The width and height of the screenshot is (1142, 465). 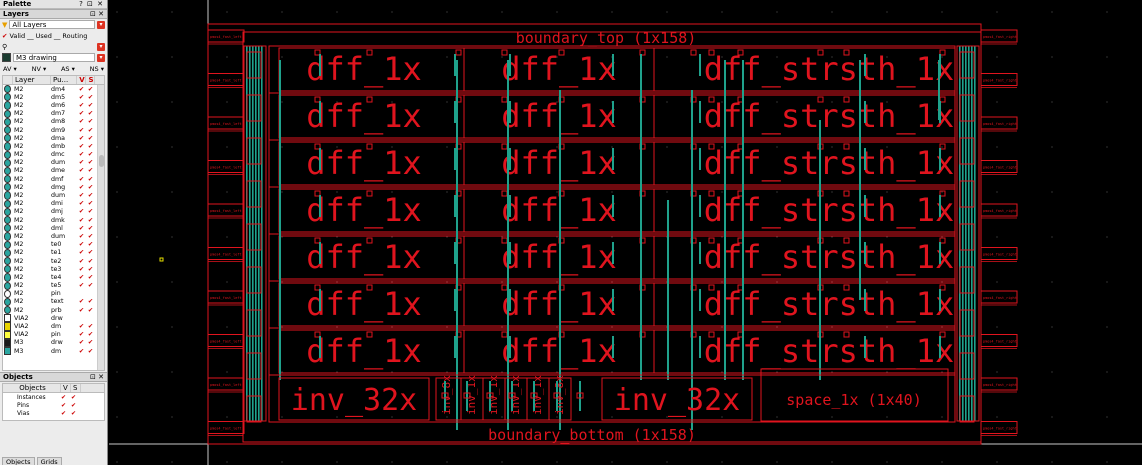 I want to click on layer-column-header: Layer, so click(x=32, y=80).